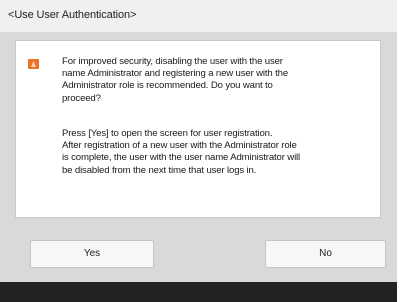  What do you see at coordinates (33, 64) in the screenshot?
I see `warning-icon` at bounding box center [33, 64].